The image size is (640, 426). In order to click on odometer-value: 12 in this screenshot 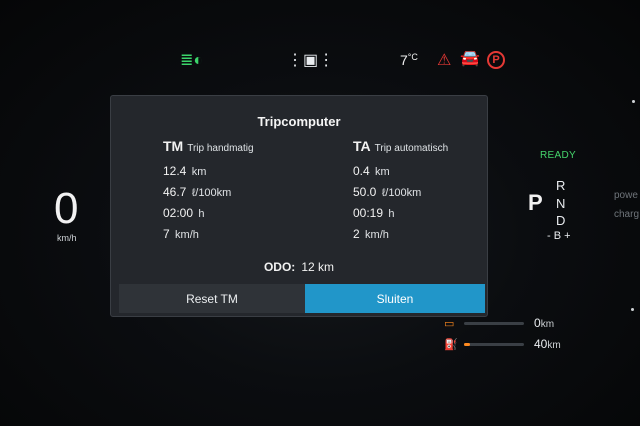, I will do `click(308, 267)`.